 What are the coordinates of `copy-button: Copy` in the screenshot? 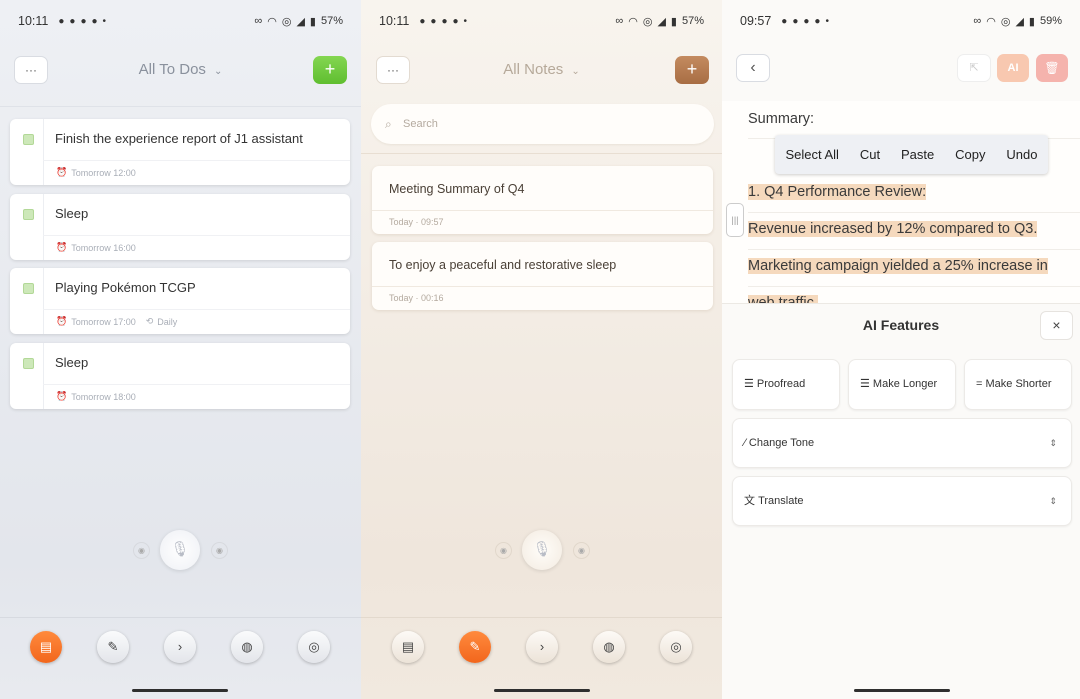 It's located at (970, 154).